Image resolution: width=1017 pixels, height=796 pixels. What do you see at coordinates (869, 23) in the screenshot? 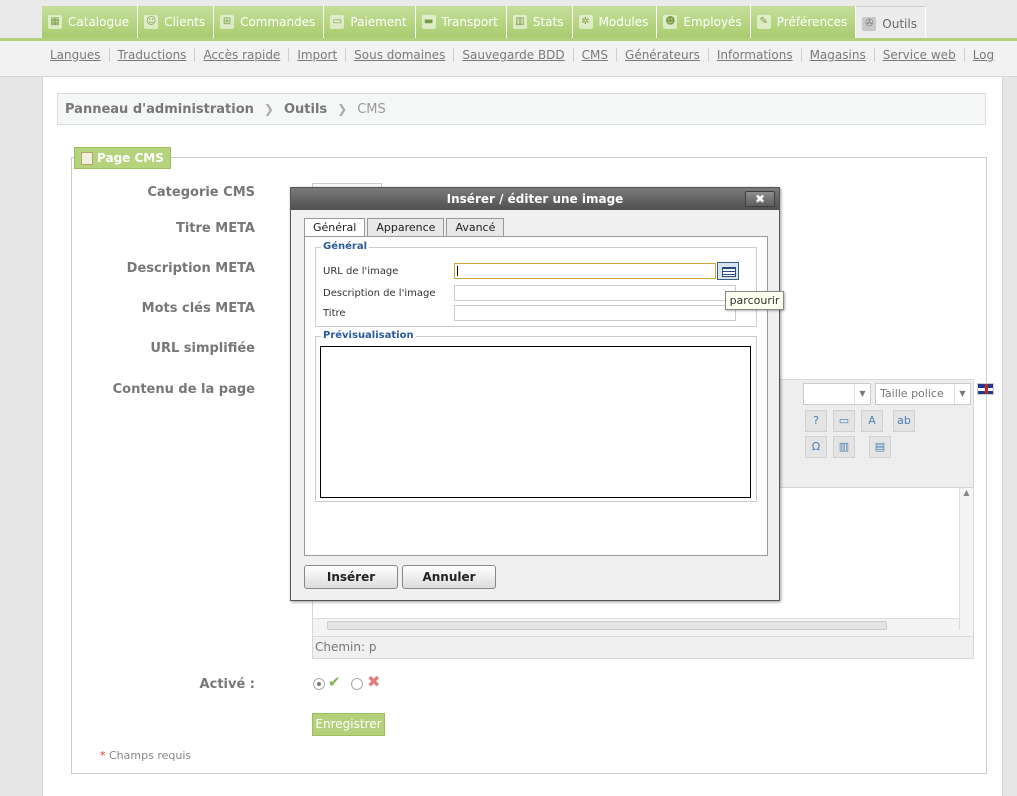
I see `wrench-icon: ✇` at bounding box center [869, 23].